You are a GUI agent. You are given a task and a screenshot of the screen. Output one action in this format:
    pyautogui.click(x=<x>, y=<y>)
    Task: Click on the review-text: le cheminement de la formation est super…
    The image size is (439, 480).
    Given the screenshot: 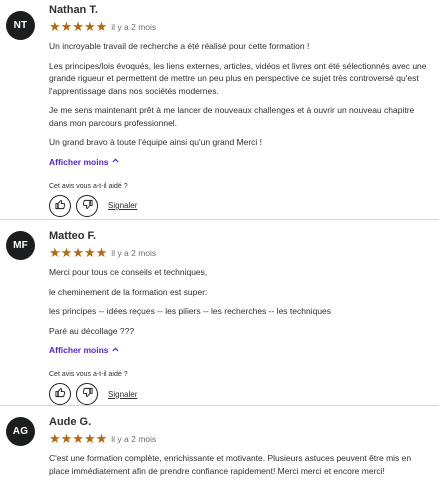 What is the action you would take?
    pyautogui.click(x=128, y=291)
    